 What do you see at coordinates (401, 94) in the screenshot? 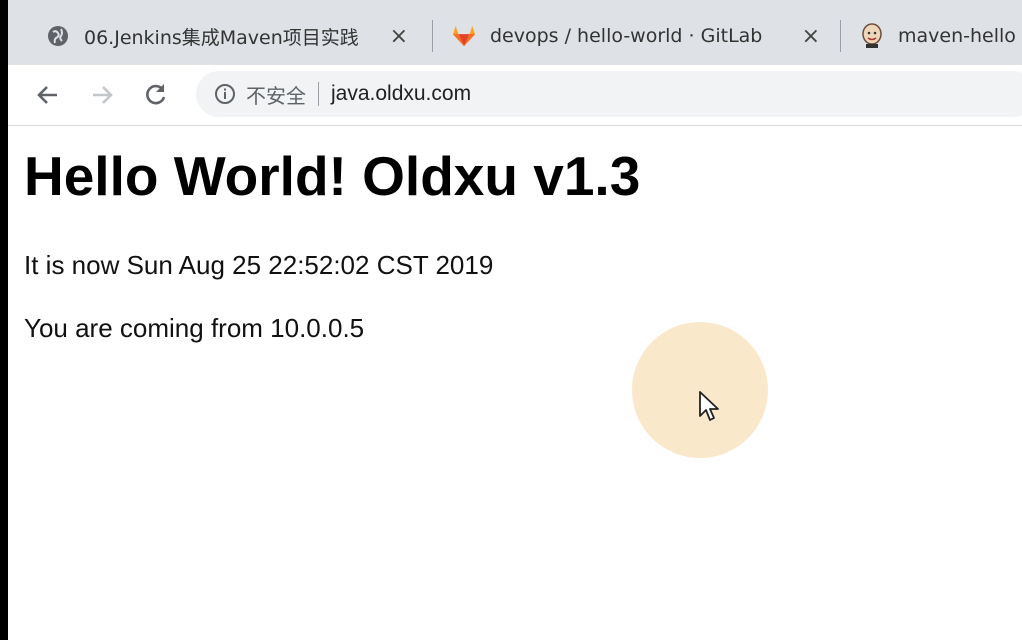
I see `url-text: java.oldxu.com` at bounding box center [401, 94].